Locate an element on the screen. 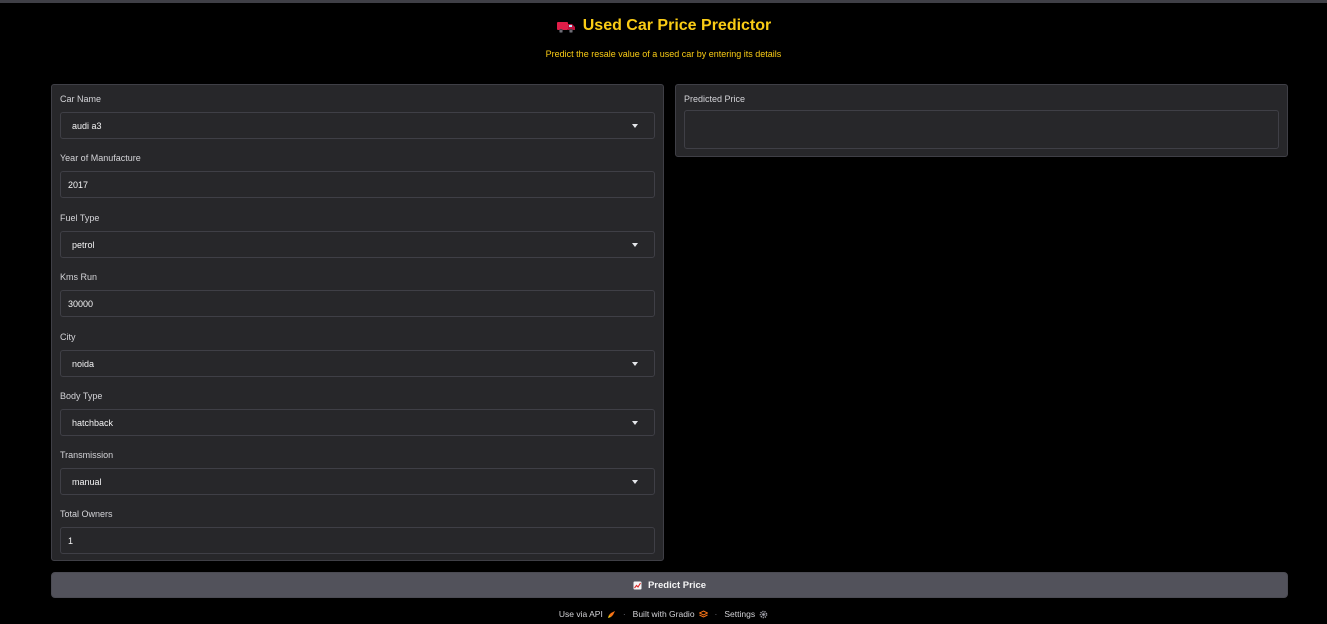 This screenshot has width=1327, height=624. settings-link: Settings is located at coordinates (746, 614).